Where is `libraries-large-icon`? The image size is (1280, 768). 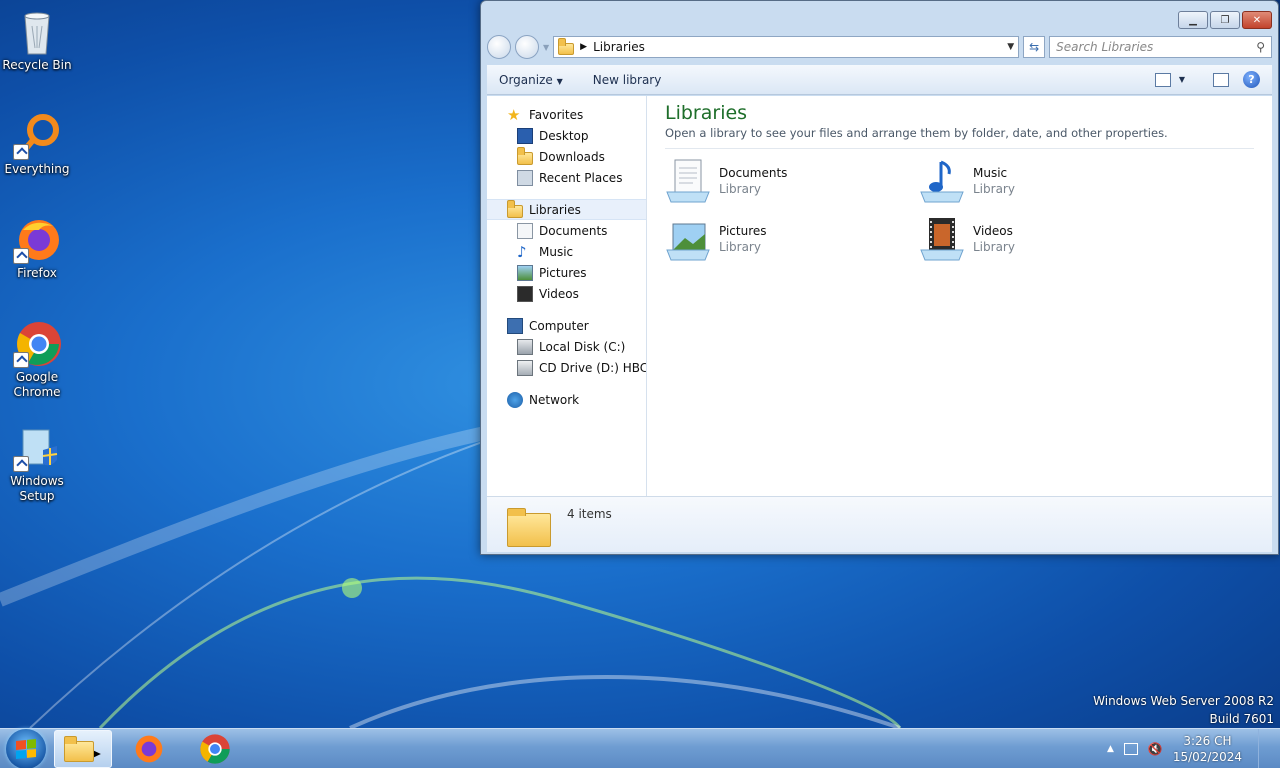 libraries-large-icon is located at coordinates (529, 525).